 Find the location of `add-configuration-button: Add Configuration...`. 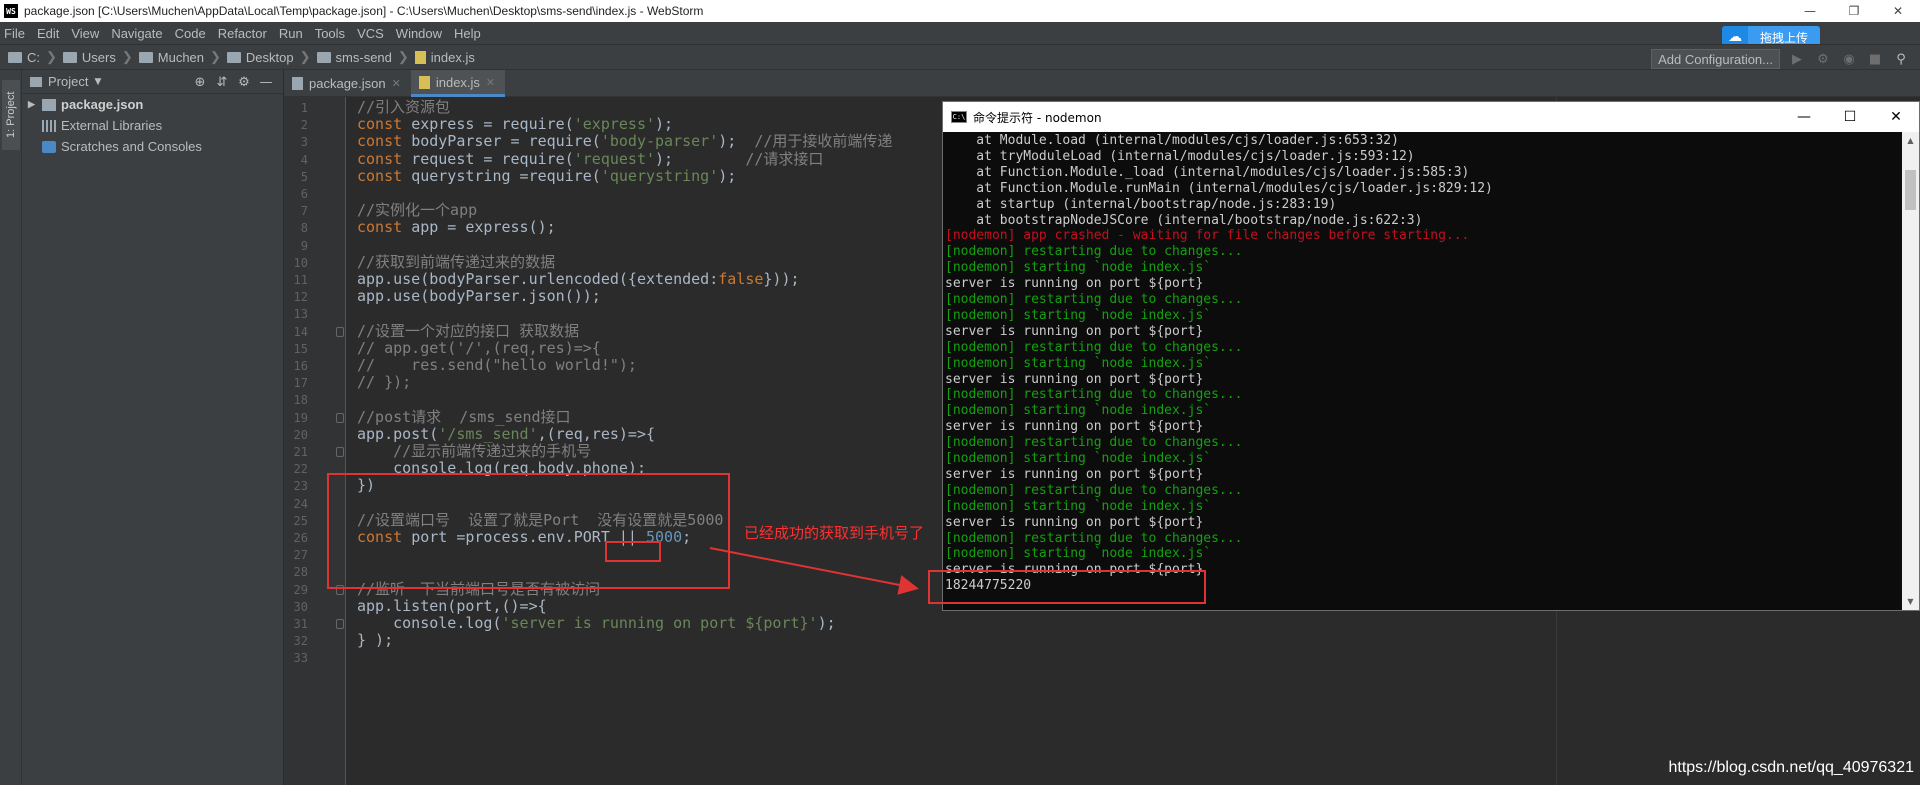

add-configuration-button: Add Configuration... is located at coordinates (1715, 59).